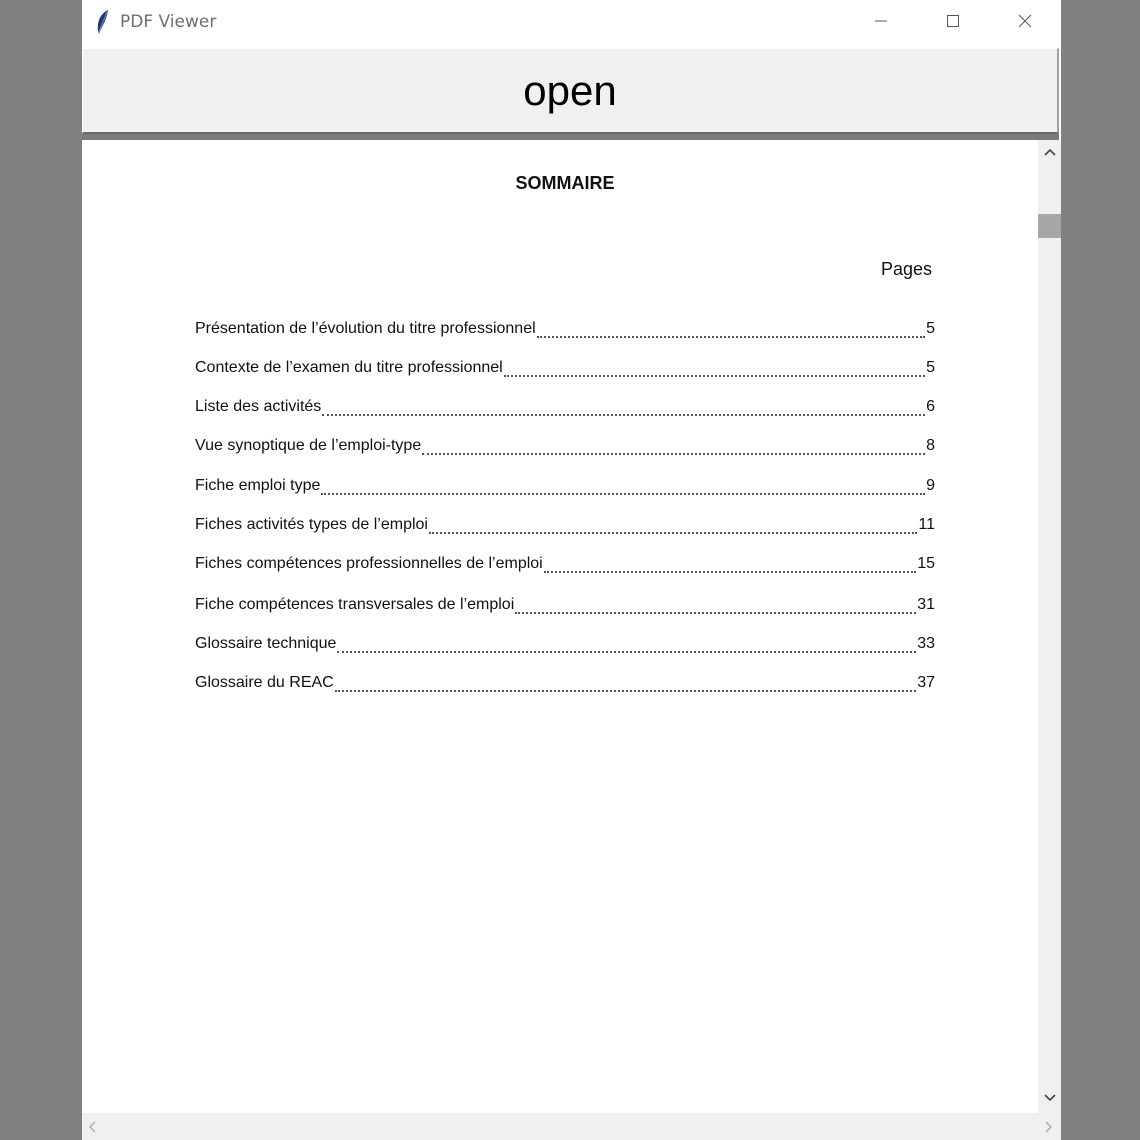 The width and height of the screenshot is (1140, 1140). I want to click on close-button, so click(1025, 21).